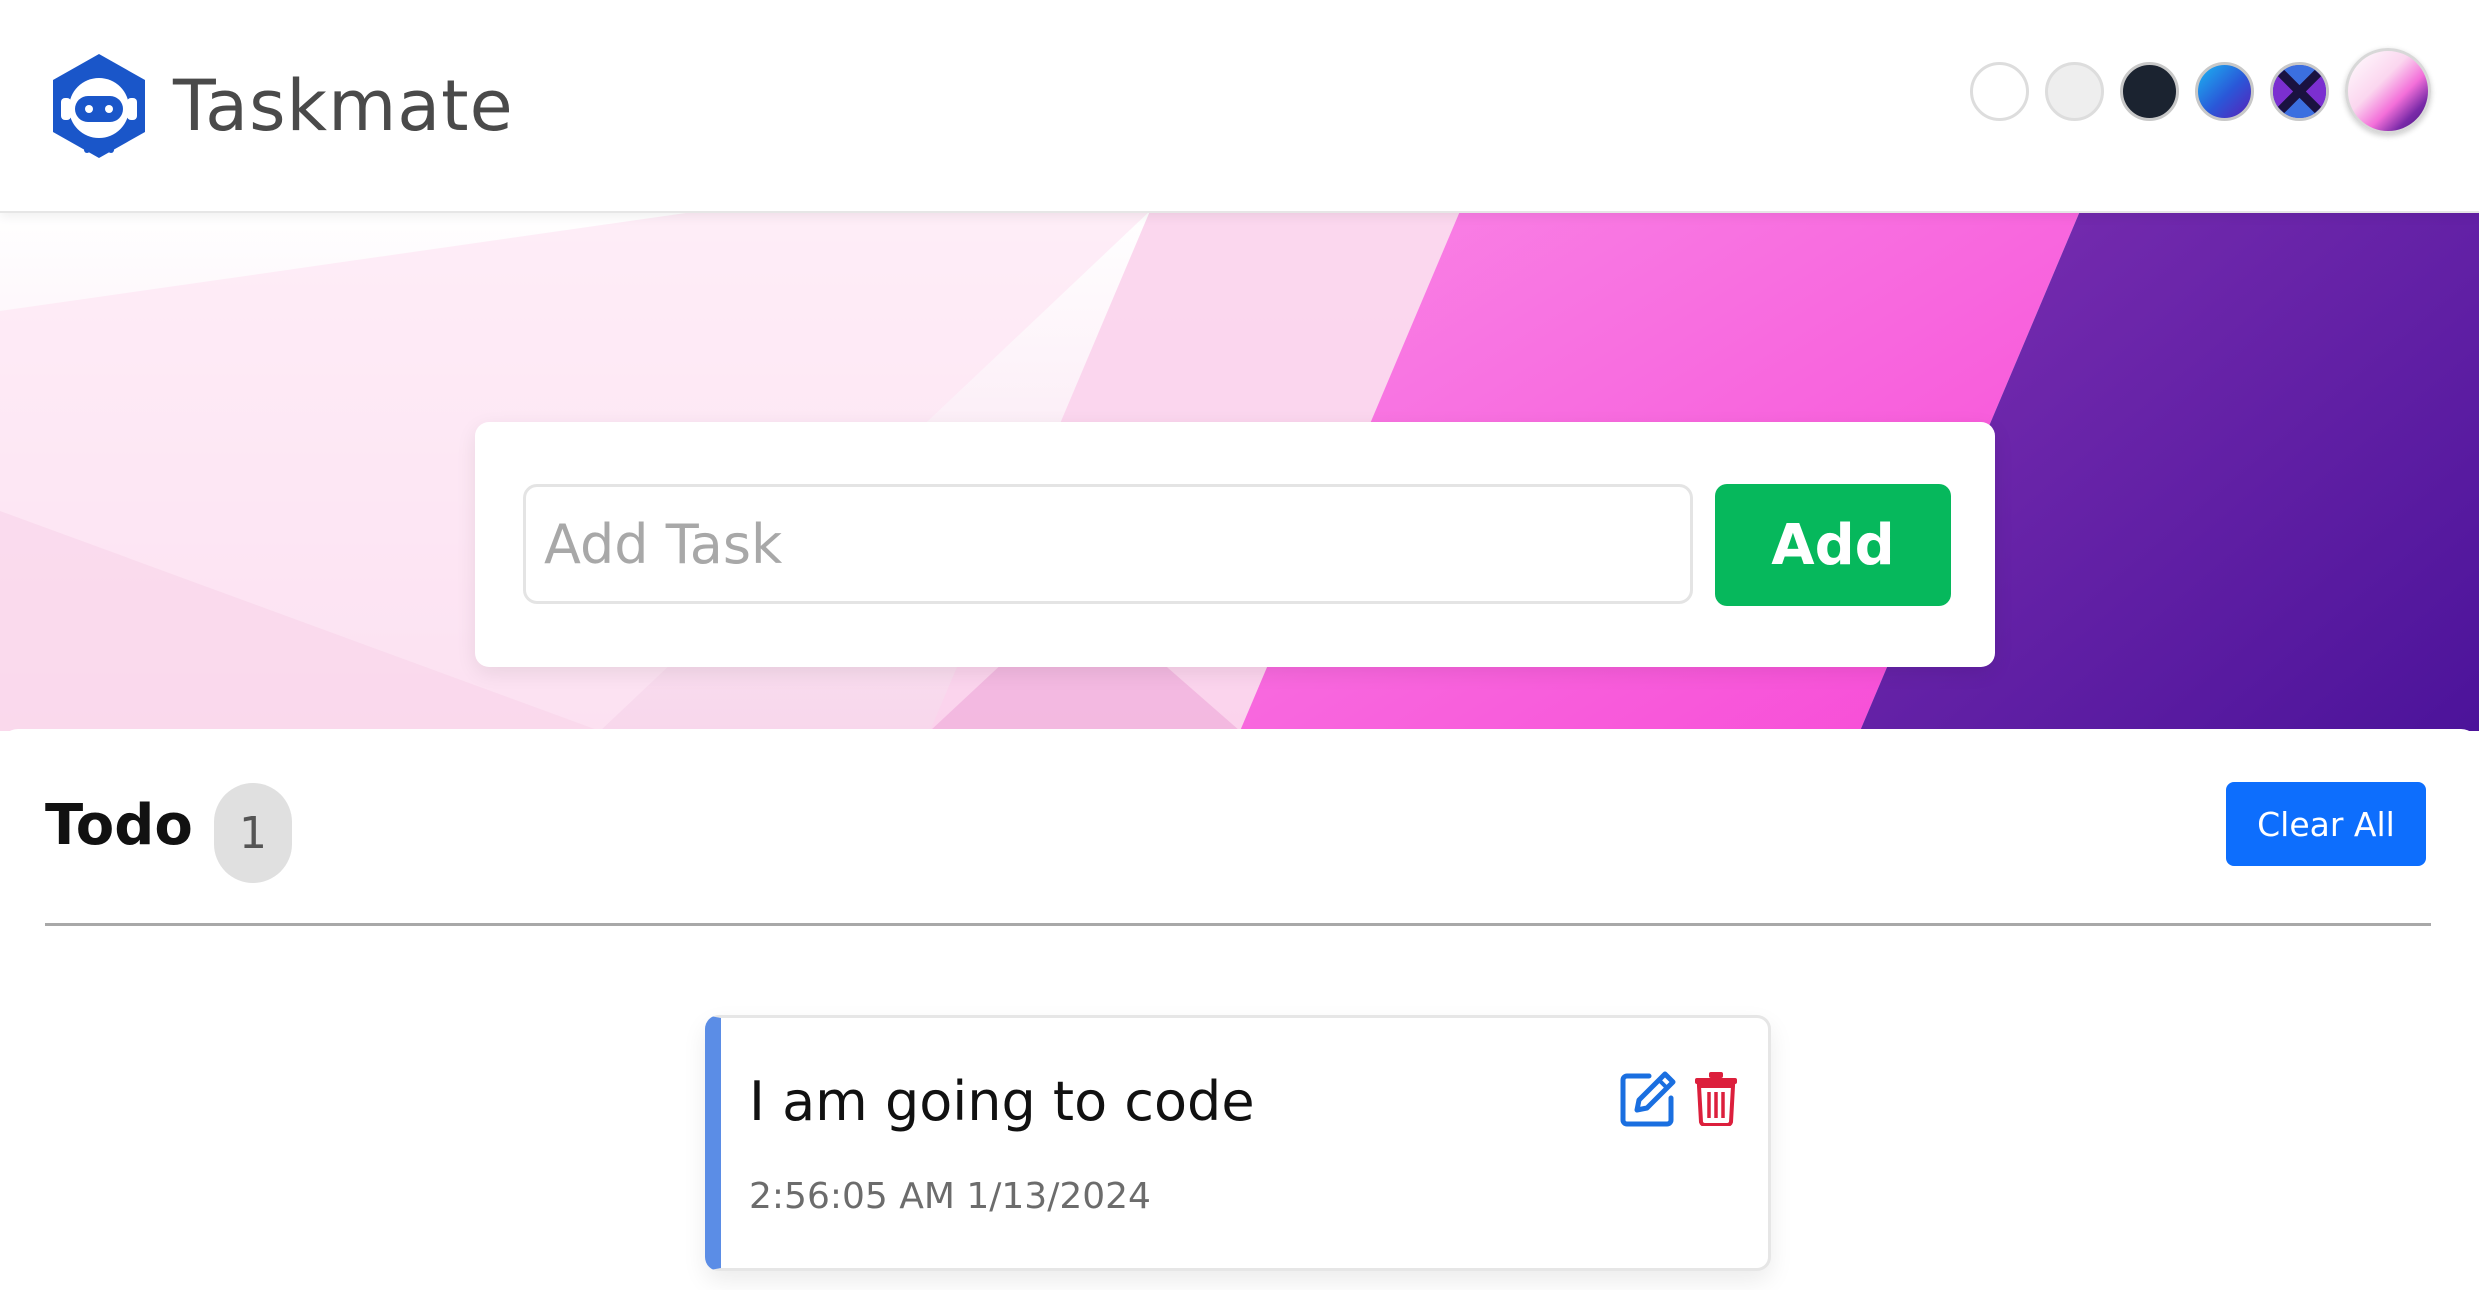 The width and height of the screenshot is (2479, 1290). What do you see at coordinates (2326, 824) in the screenshot?
I see `clear-all-button: Clear All` at bounding box center [2326, 824].